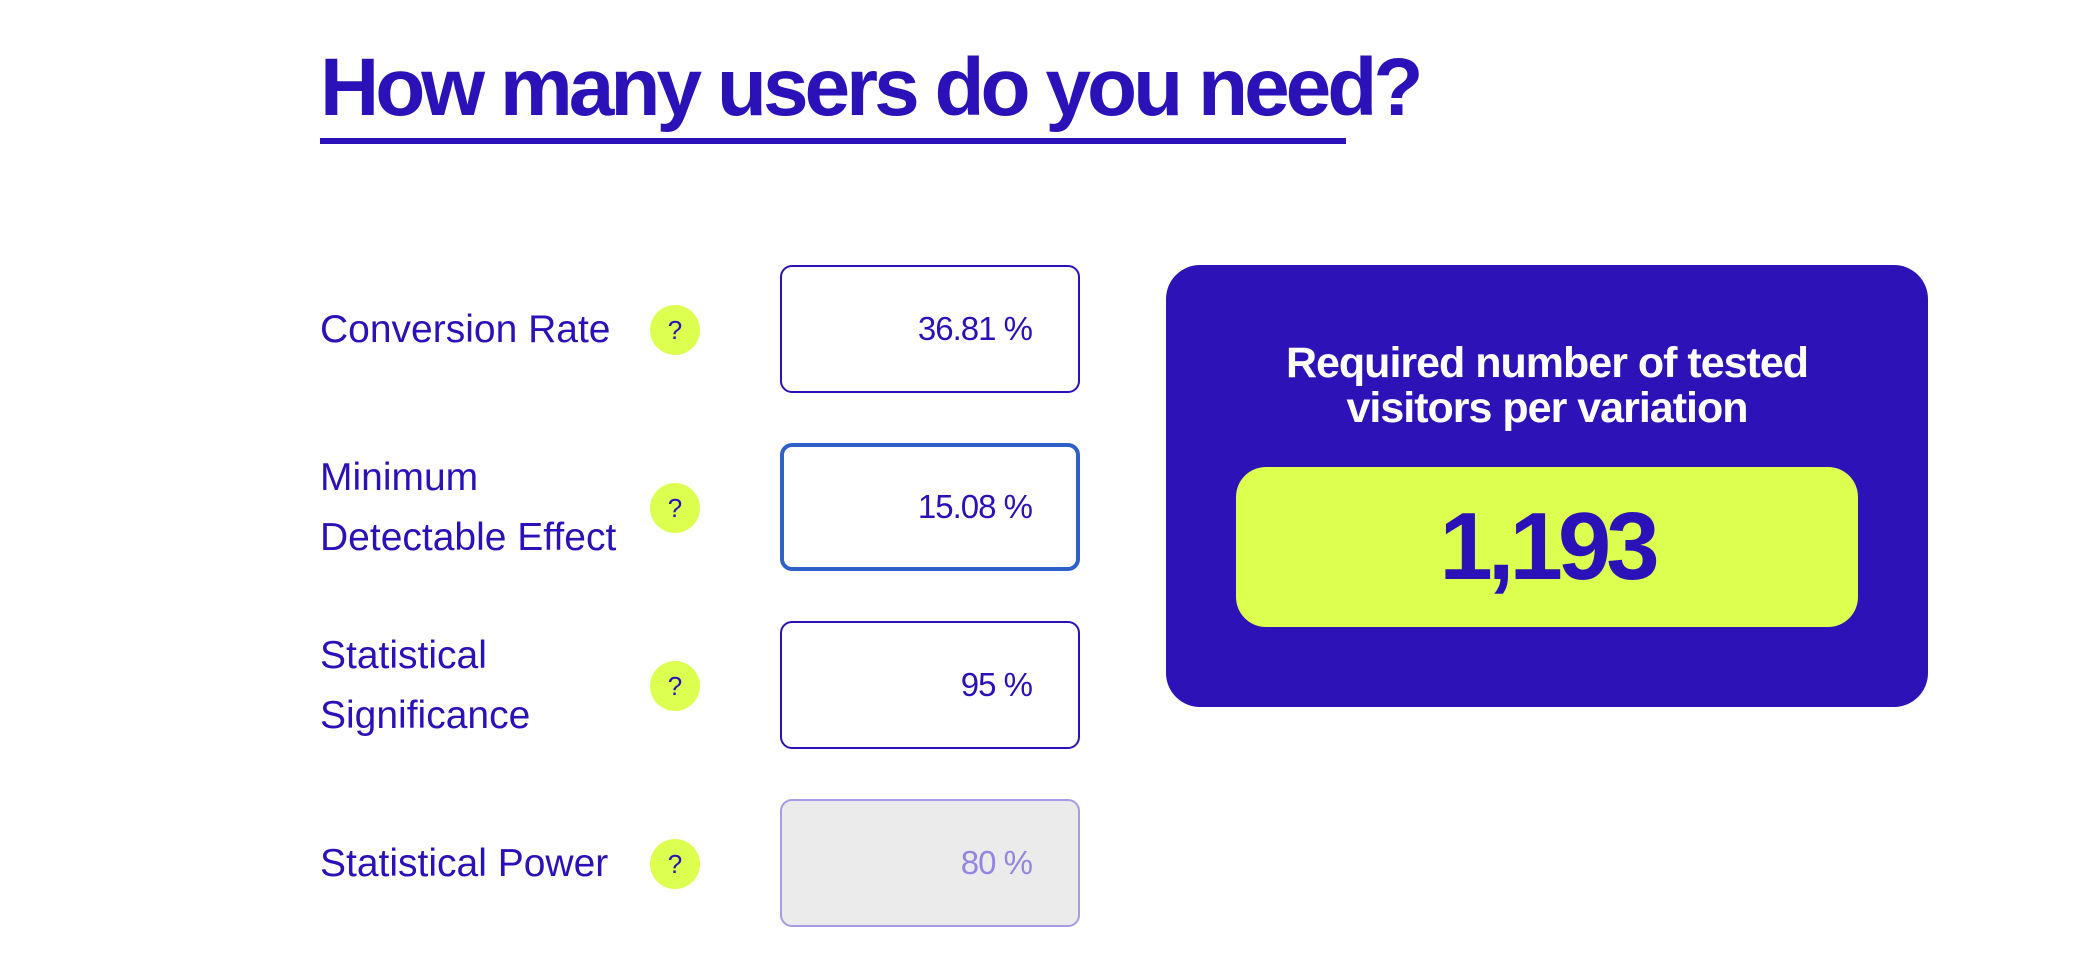  Describe the element at coordinates (930, 685) in the screenshot. I see `statistical-significance-input: 95 %` at that location.